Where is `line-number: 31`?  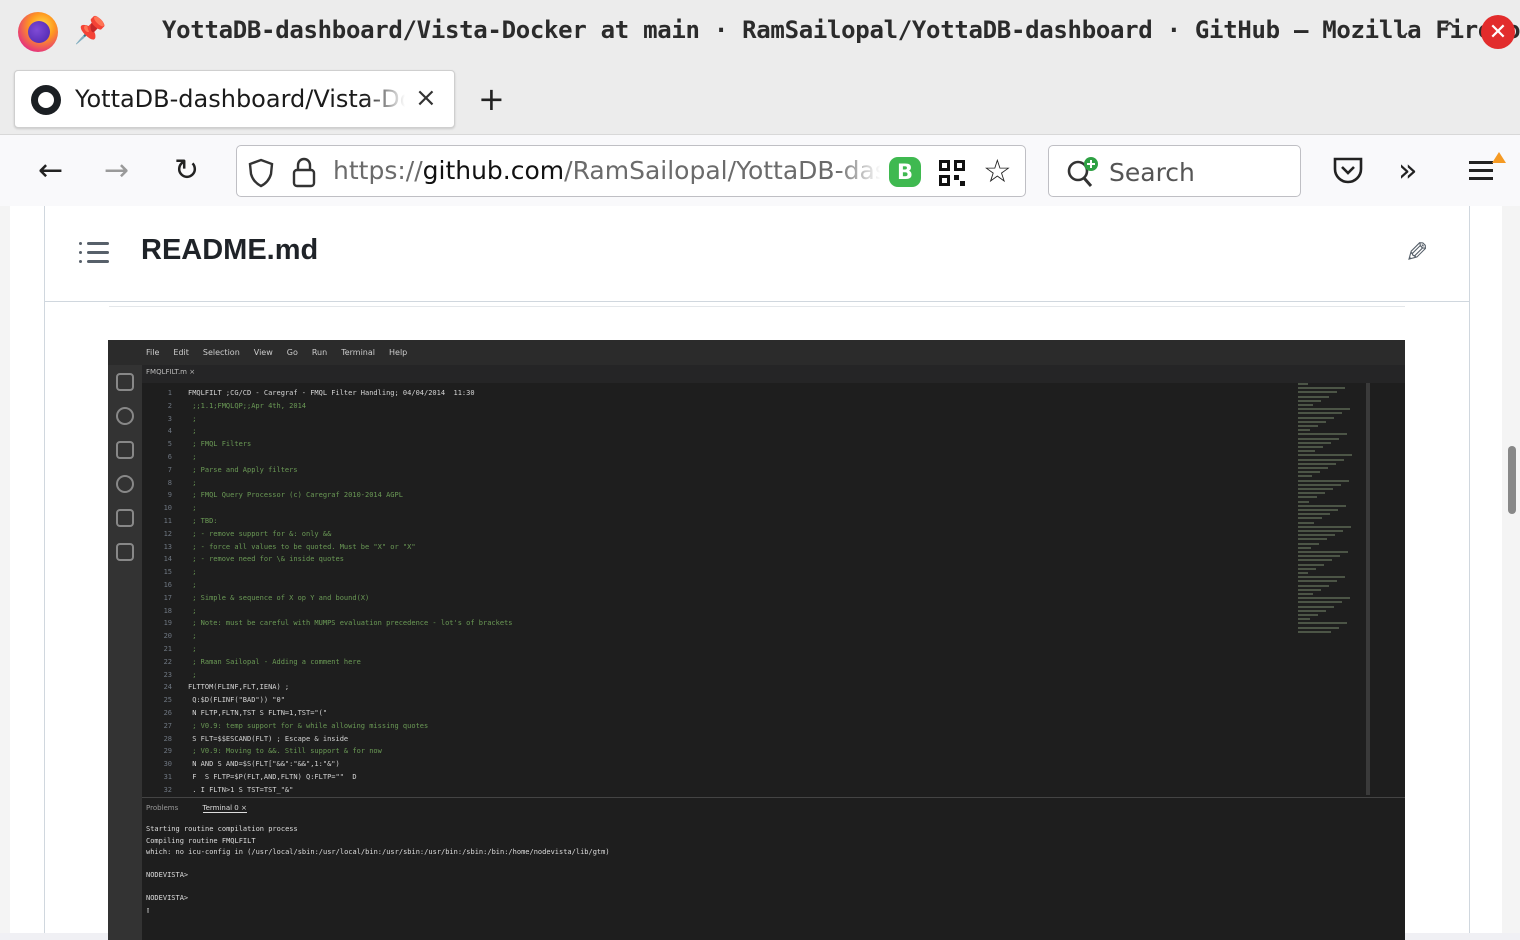 line-number: 31 is located at coordinates (167, 777).